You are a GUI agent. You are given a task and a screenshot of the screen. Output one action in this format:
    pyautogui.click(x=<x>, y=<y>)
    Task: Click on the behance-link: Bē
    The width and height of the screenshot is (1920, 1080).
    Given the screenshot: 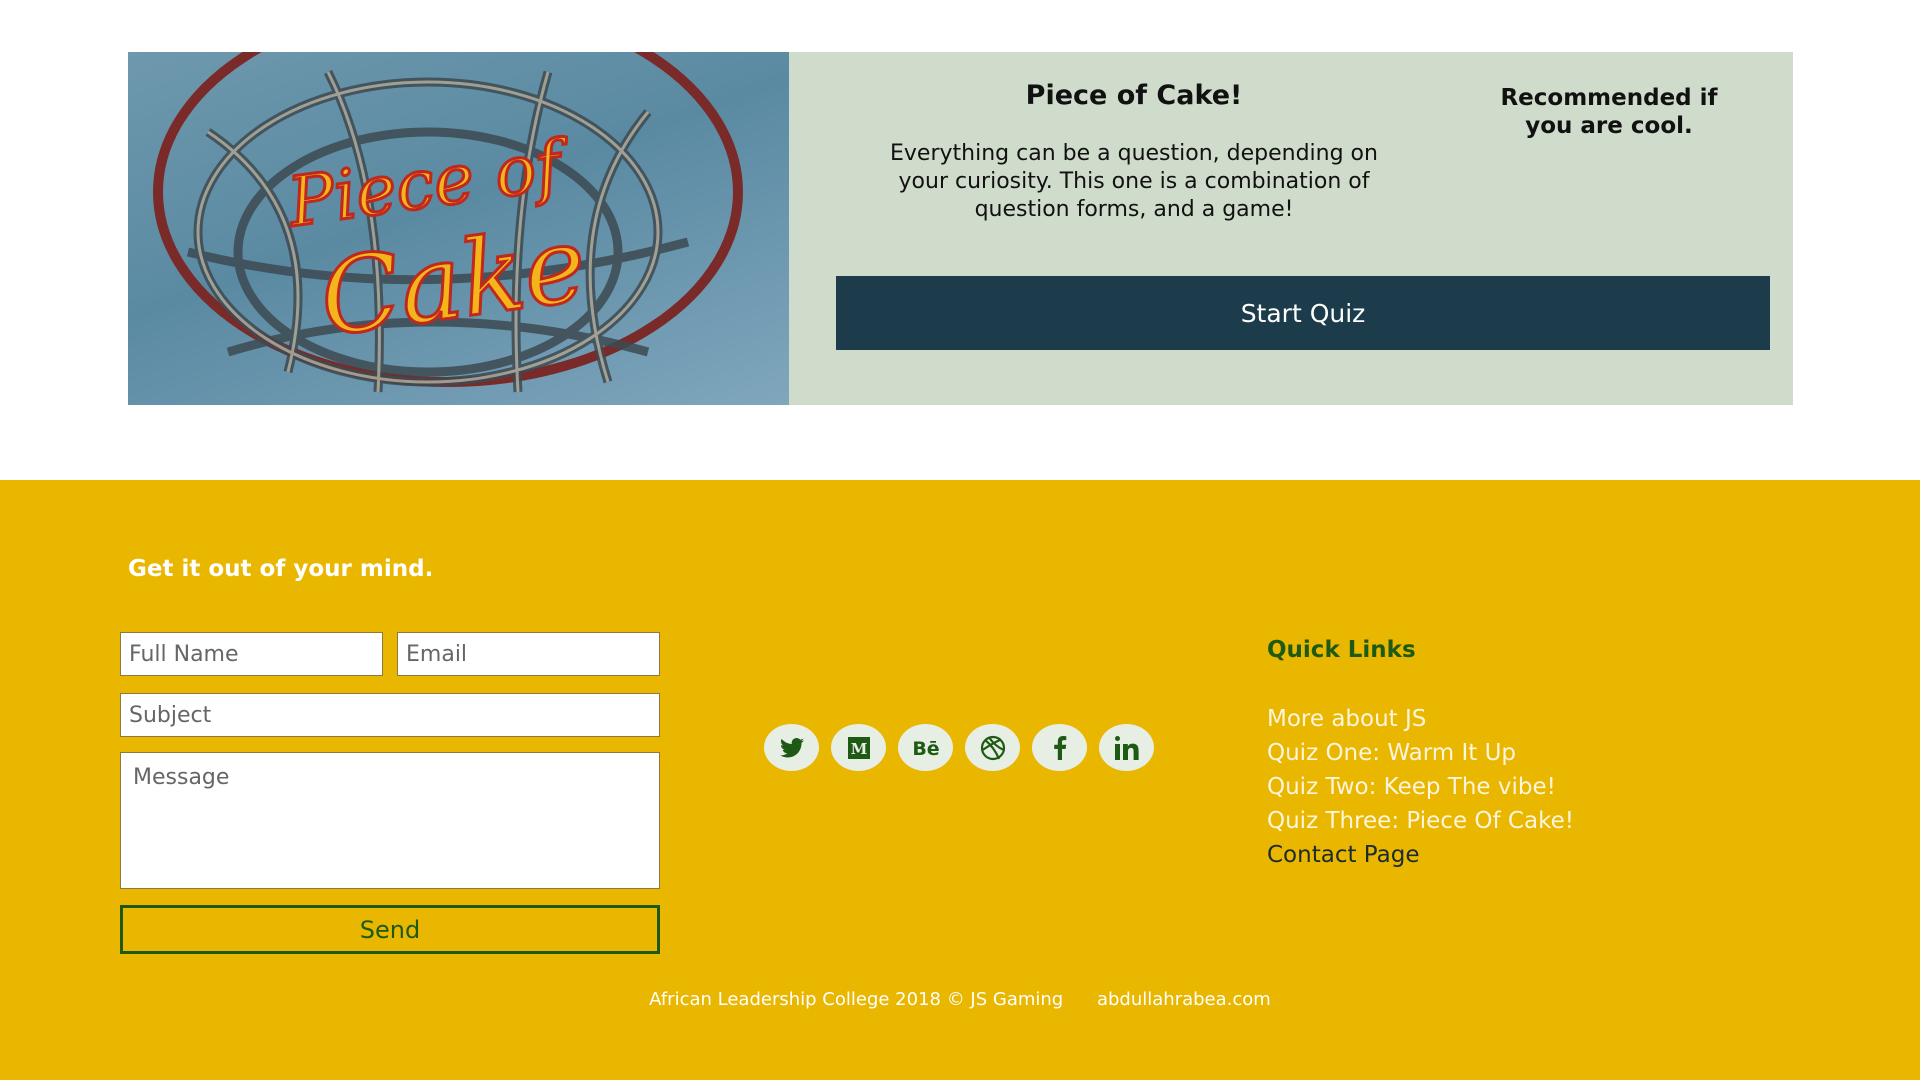 What is the action you would take?
    pyautogui.click(x=925, y=747)
    